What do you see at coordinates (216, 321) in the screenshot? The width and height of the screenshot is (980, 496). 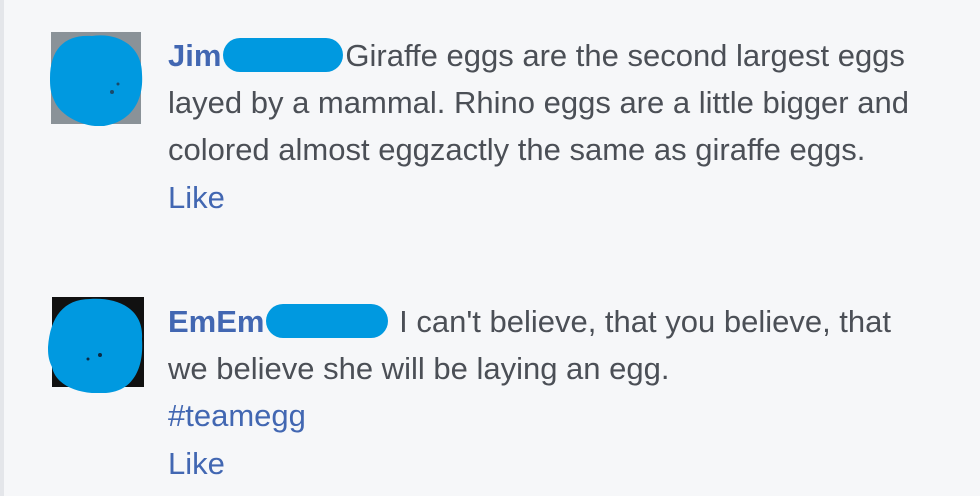 I see `comment-author: EmEm` at bounding box center [216, 321].